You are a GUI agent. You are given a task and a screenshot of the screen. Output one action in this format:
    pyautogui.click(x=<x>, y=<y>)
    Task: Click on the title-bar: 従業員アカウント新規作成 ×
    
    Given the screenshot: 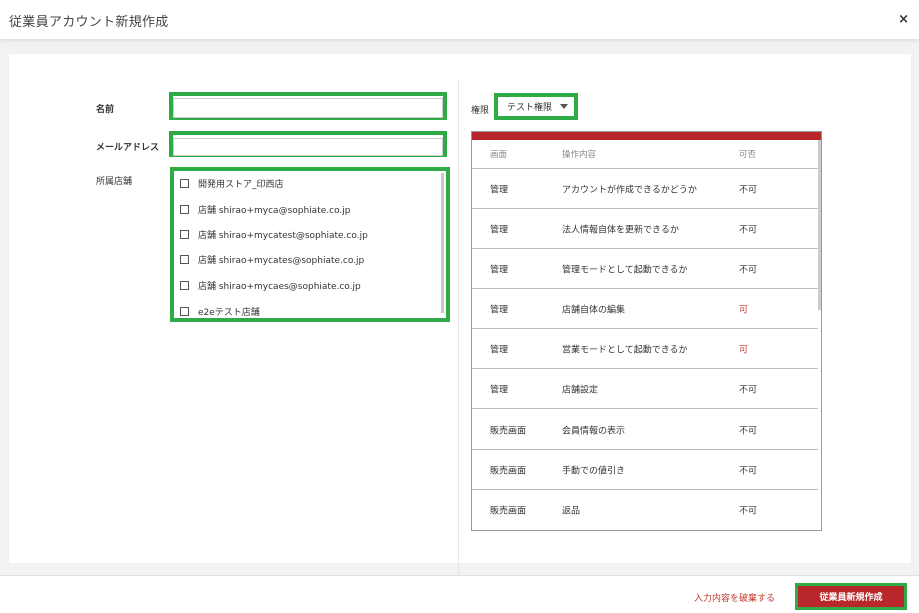 What is the action you would take?
    pyautogui.click(x=459, y=20)
    